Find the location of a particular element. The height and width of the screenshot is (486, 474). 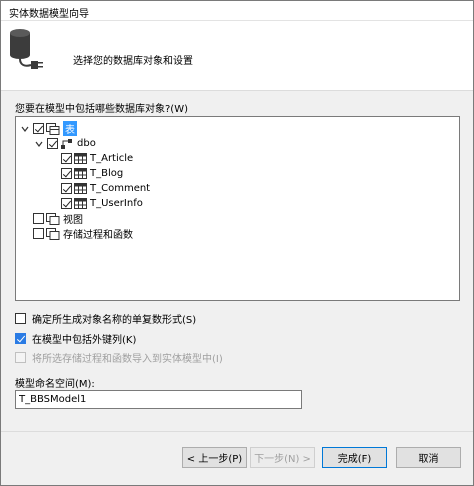

table-group-icon is located at coordinates (53, 128).